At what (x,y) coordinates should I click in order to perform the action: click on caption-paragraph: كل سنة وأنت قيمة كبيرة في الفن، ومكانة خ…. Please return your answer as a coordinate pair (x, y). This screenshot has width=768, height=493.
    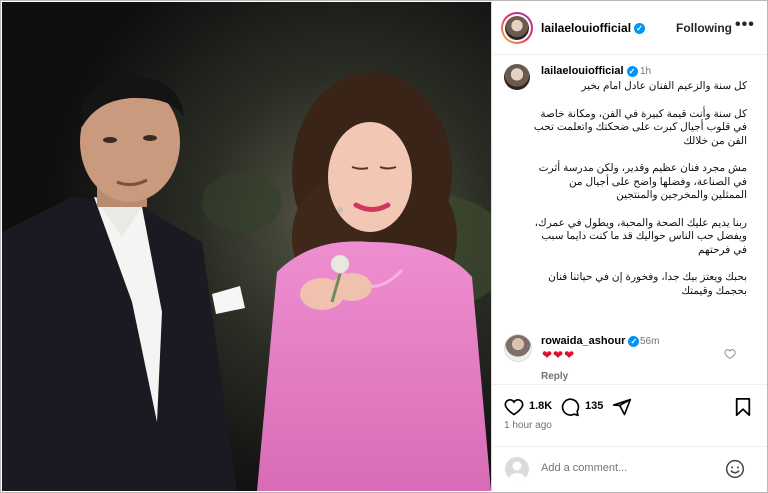
    Looking at the image, I should click on (640, 127).